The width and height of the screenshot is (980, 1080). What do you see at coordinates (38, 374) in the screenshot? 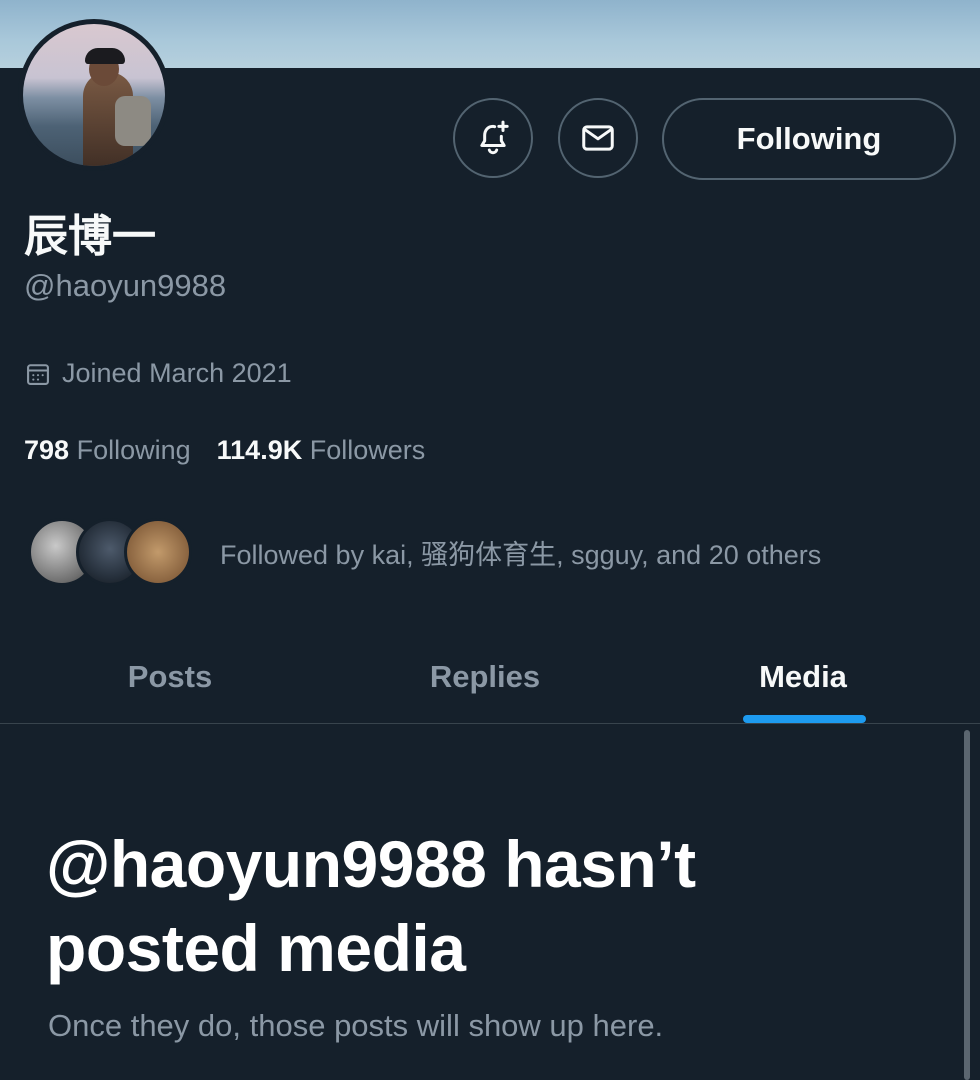
I see `calendar-icon` at bounding box center [38, 374].